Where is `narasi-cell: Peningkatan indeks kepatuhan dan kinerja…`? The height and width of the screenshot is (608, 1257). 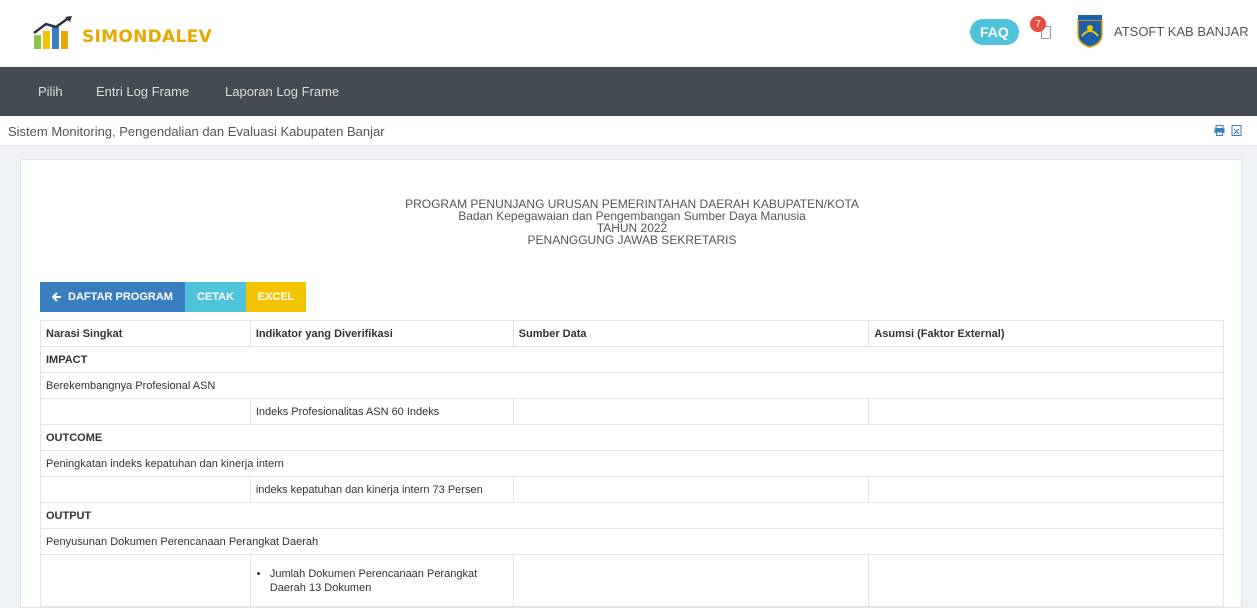 narasi-cell: Peningkatan indeks kepatuhan dan kinerja… is located at coordinates (632, 463).